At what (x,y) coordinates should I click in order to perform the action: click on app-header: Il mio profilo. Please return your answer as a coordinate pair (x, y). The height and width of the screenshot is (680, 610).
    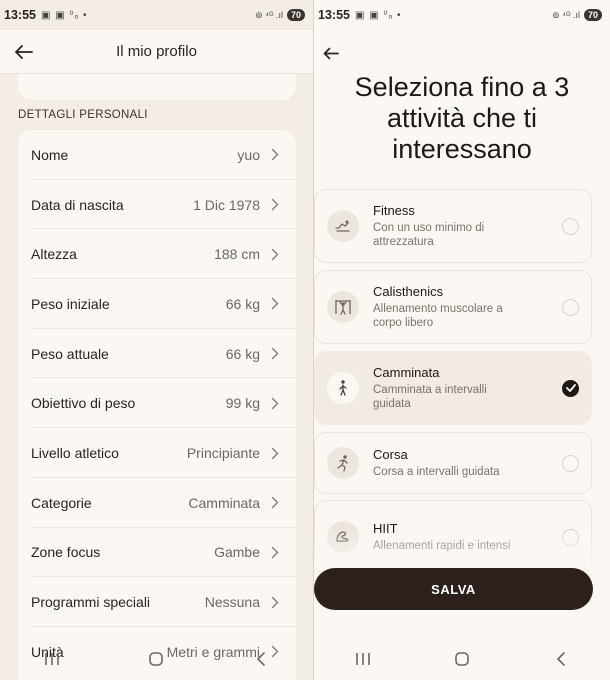
    Looking at the image, I should click on (156, 52).